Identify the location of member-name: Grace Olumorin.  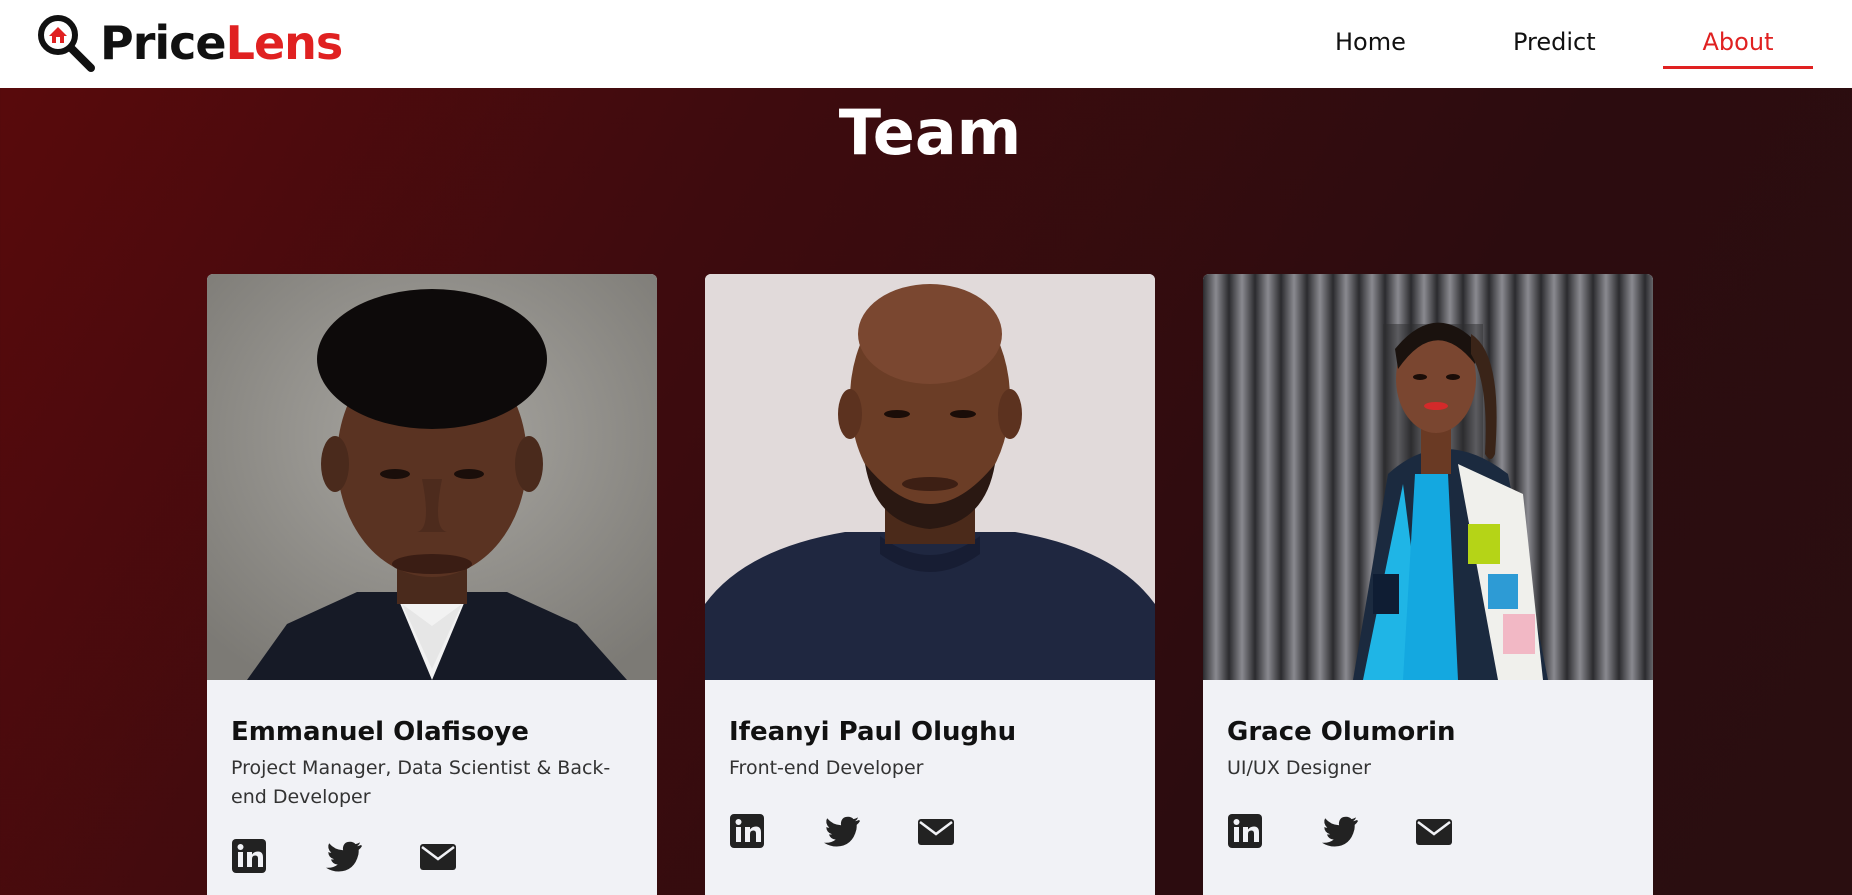
(1341, 732).